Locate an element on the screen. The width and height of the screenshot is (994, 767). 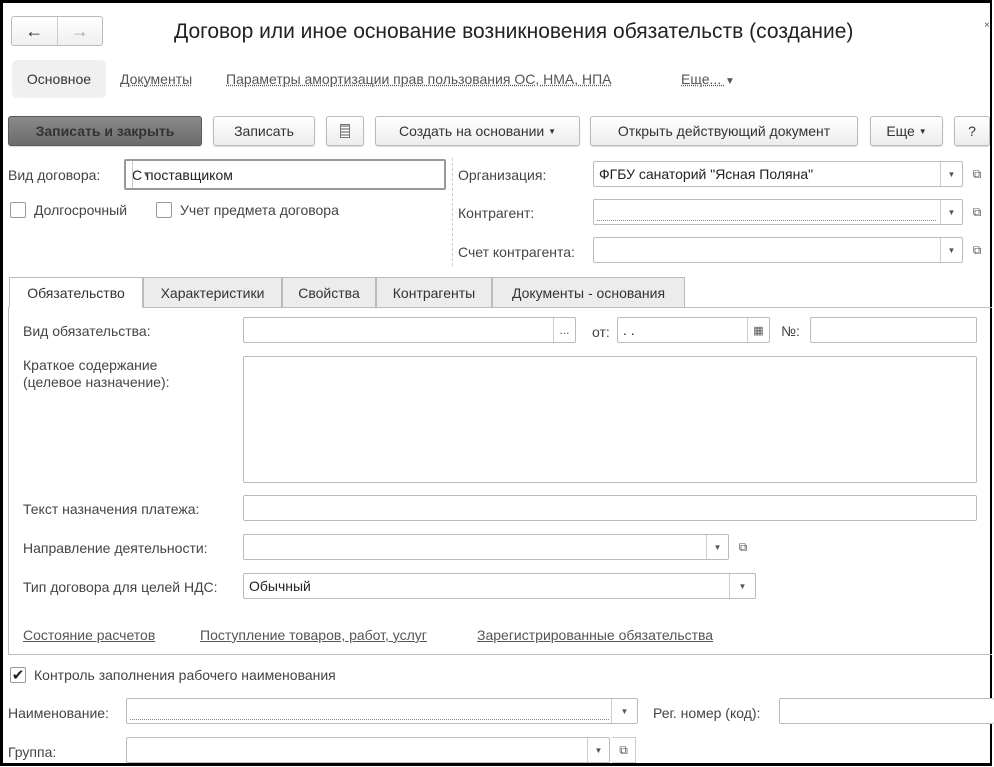
save-button: Записать is located at coordinates (264, 131).